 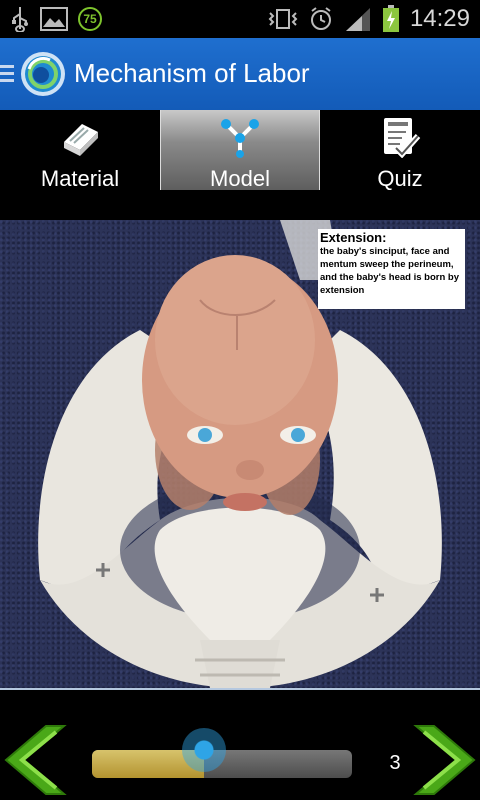 I want to click on tab-bar: Material Model Quiz, so click(x=240, y=150).